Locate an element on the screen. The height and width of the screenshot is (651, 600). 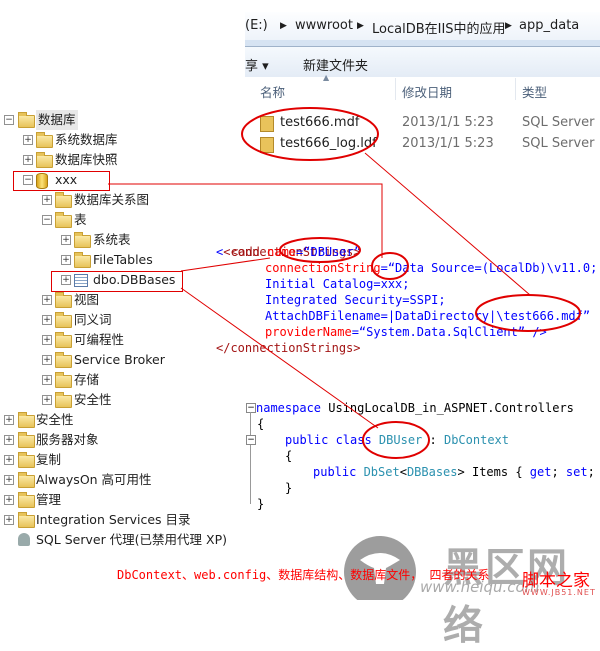
ellipse-files is located at coordinates (310, 134).